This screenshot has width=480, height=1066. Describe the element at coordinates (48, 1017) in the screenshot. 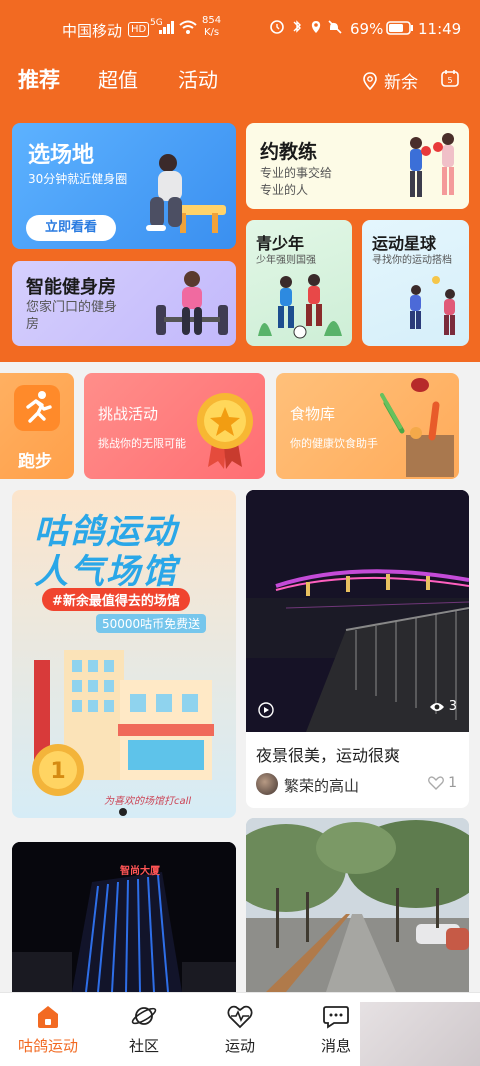

I see `home-icon` at that location.